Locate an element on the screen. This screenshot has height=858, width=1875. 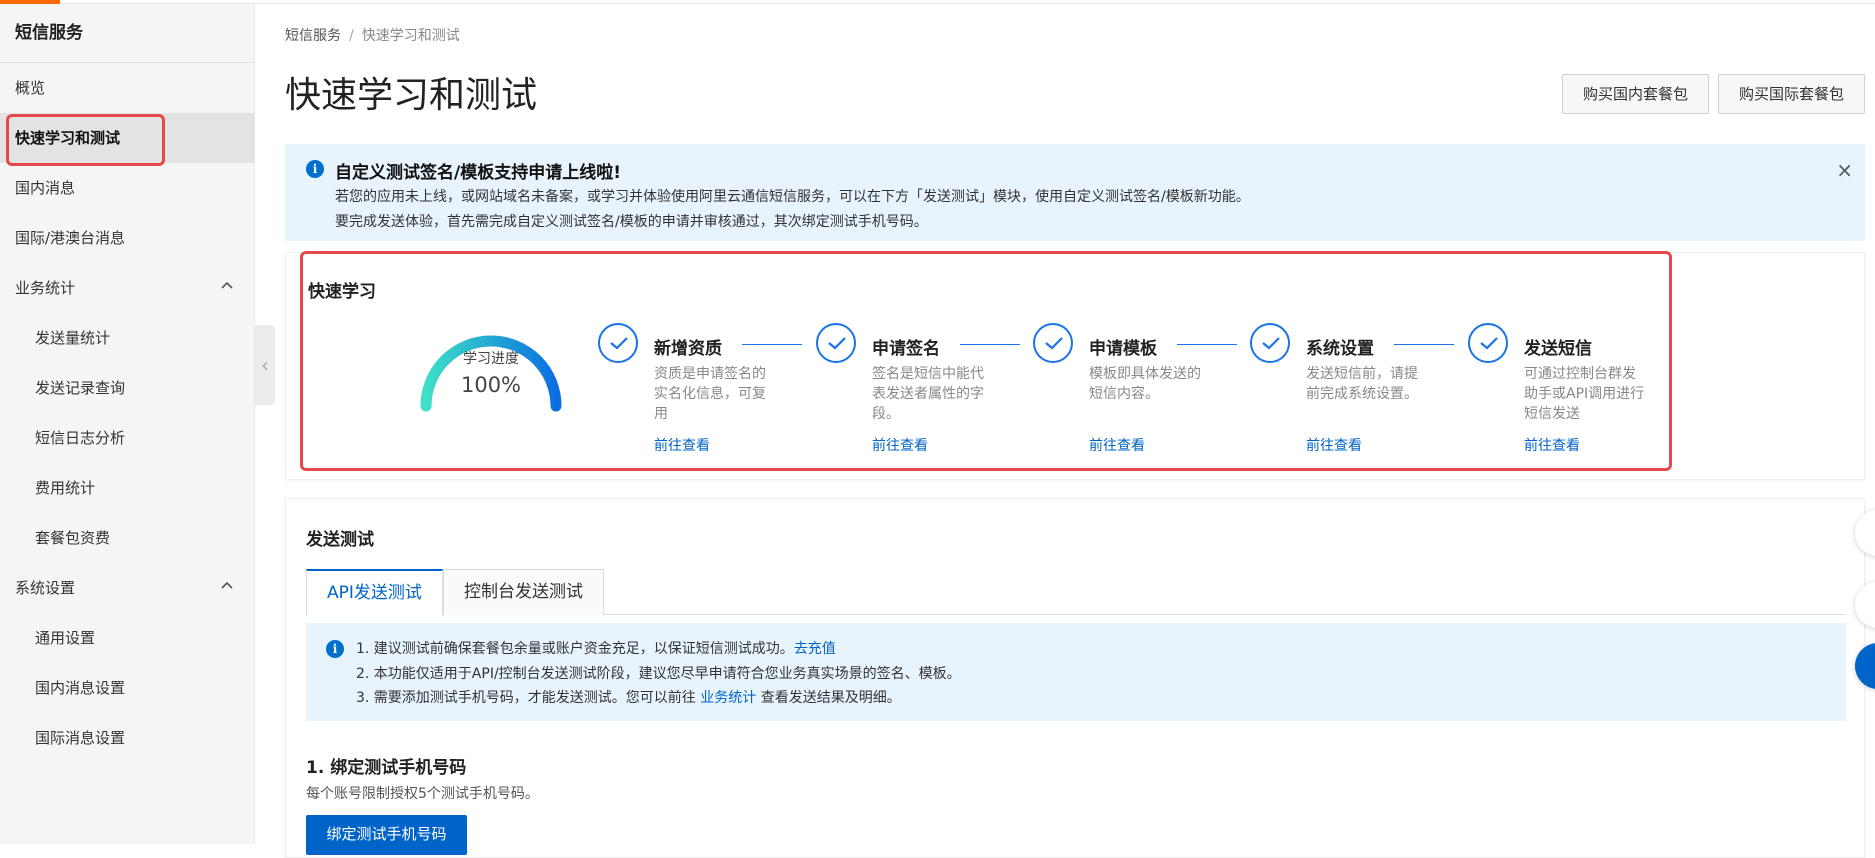
bind-phone-title: 1. 绑定测试手机号码 is located at coordinates (386, 768).